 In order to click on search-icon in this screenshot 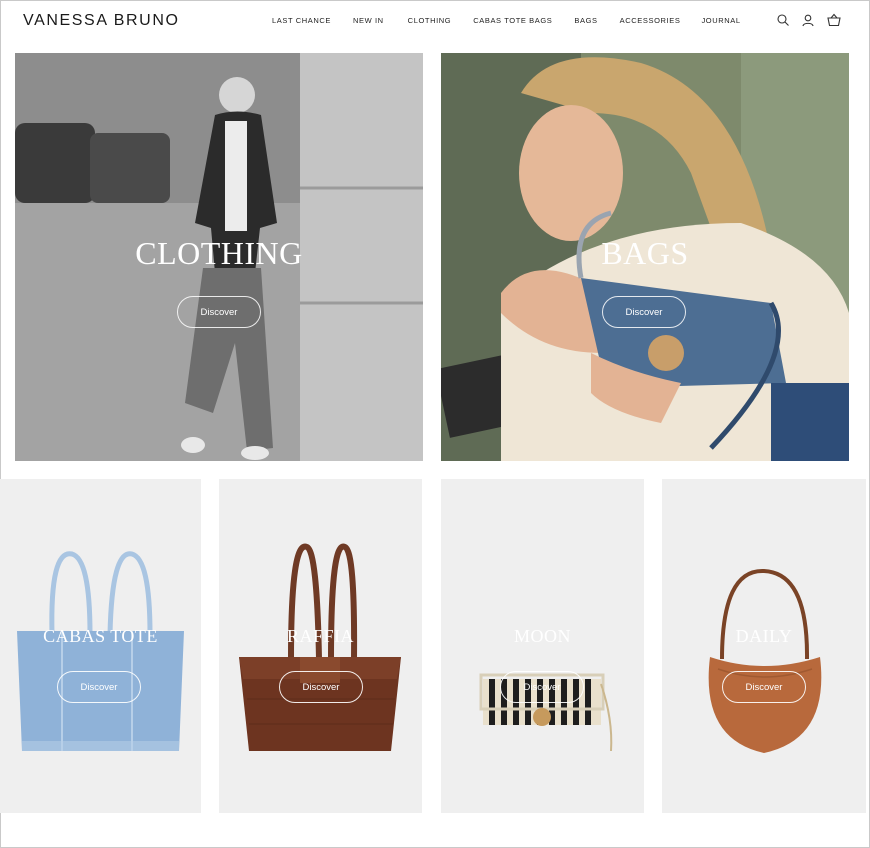, I will do `click(784, 21)`.